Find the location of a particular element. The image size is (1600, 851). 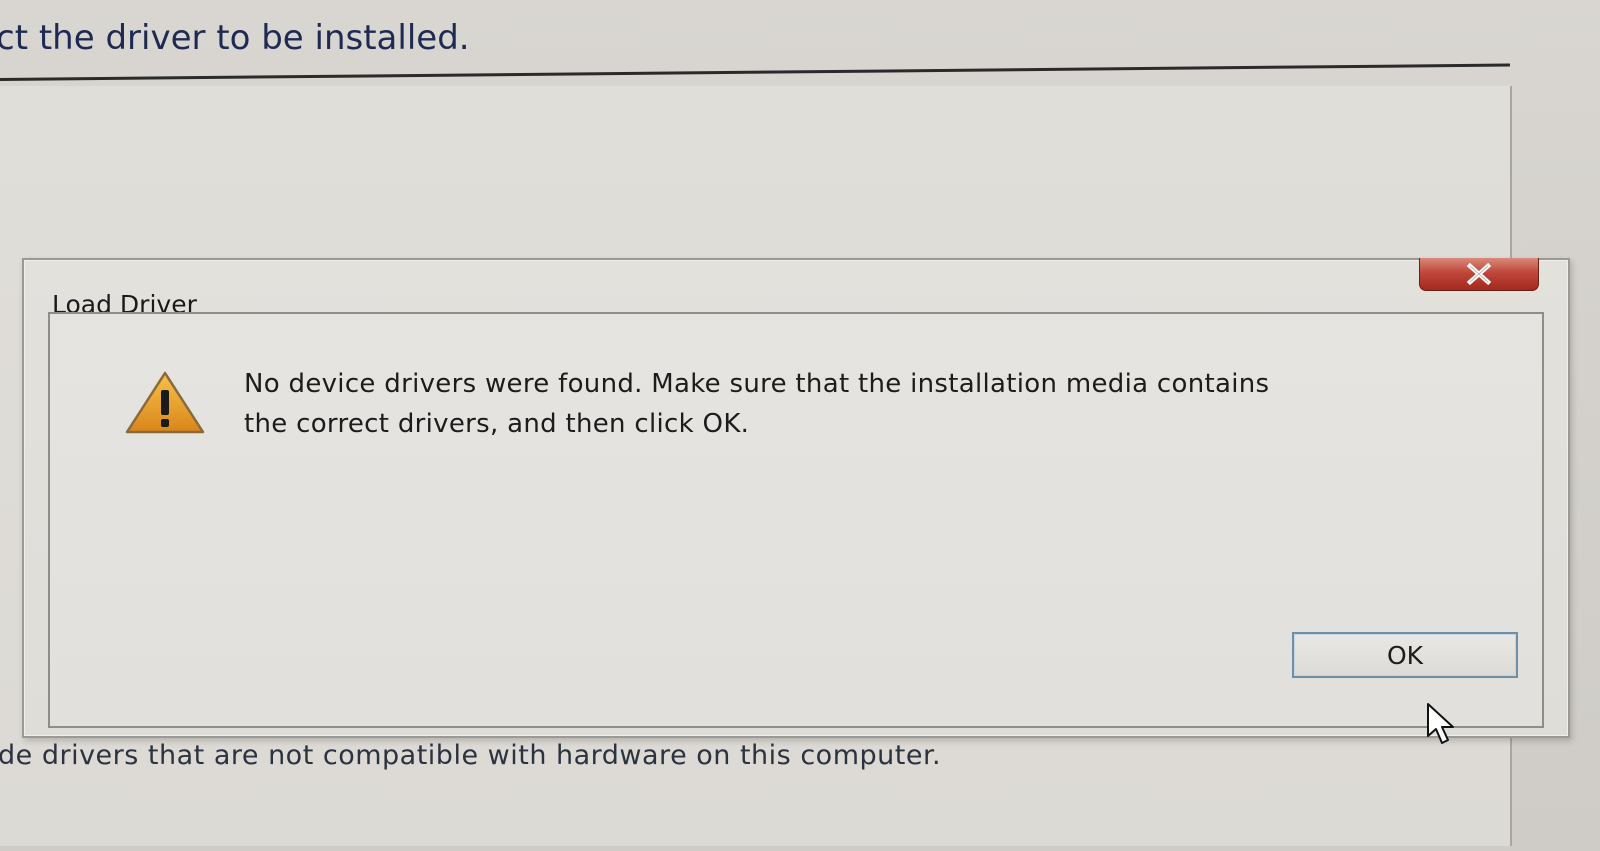

background-heading: ct the driver to be installed. is located at coordinates (235, 38).